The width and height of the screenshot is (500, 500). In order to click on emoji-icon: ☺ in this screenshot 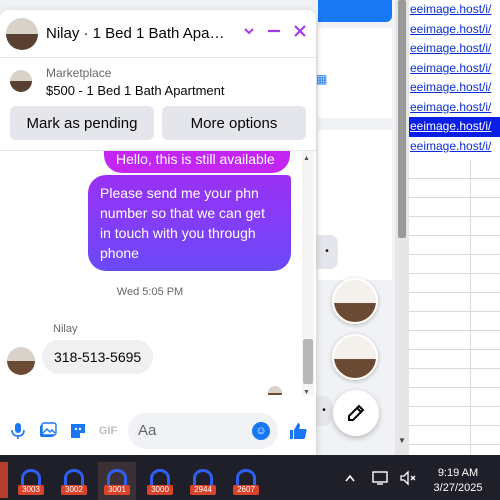, I will do `click(261, 430)`.